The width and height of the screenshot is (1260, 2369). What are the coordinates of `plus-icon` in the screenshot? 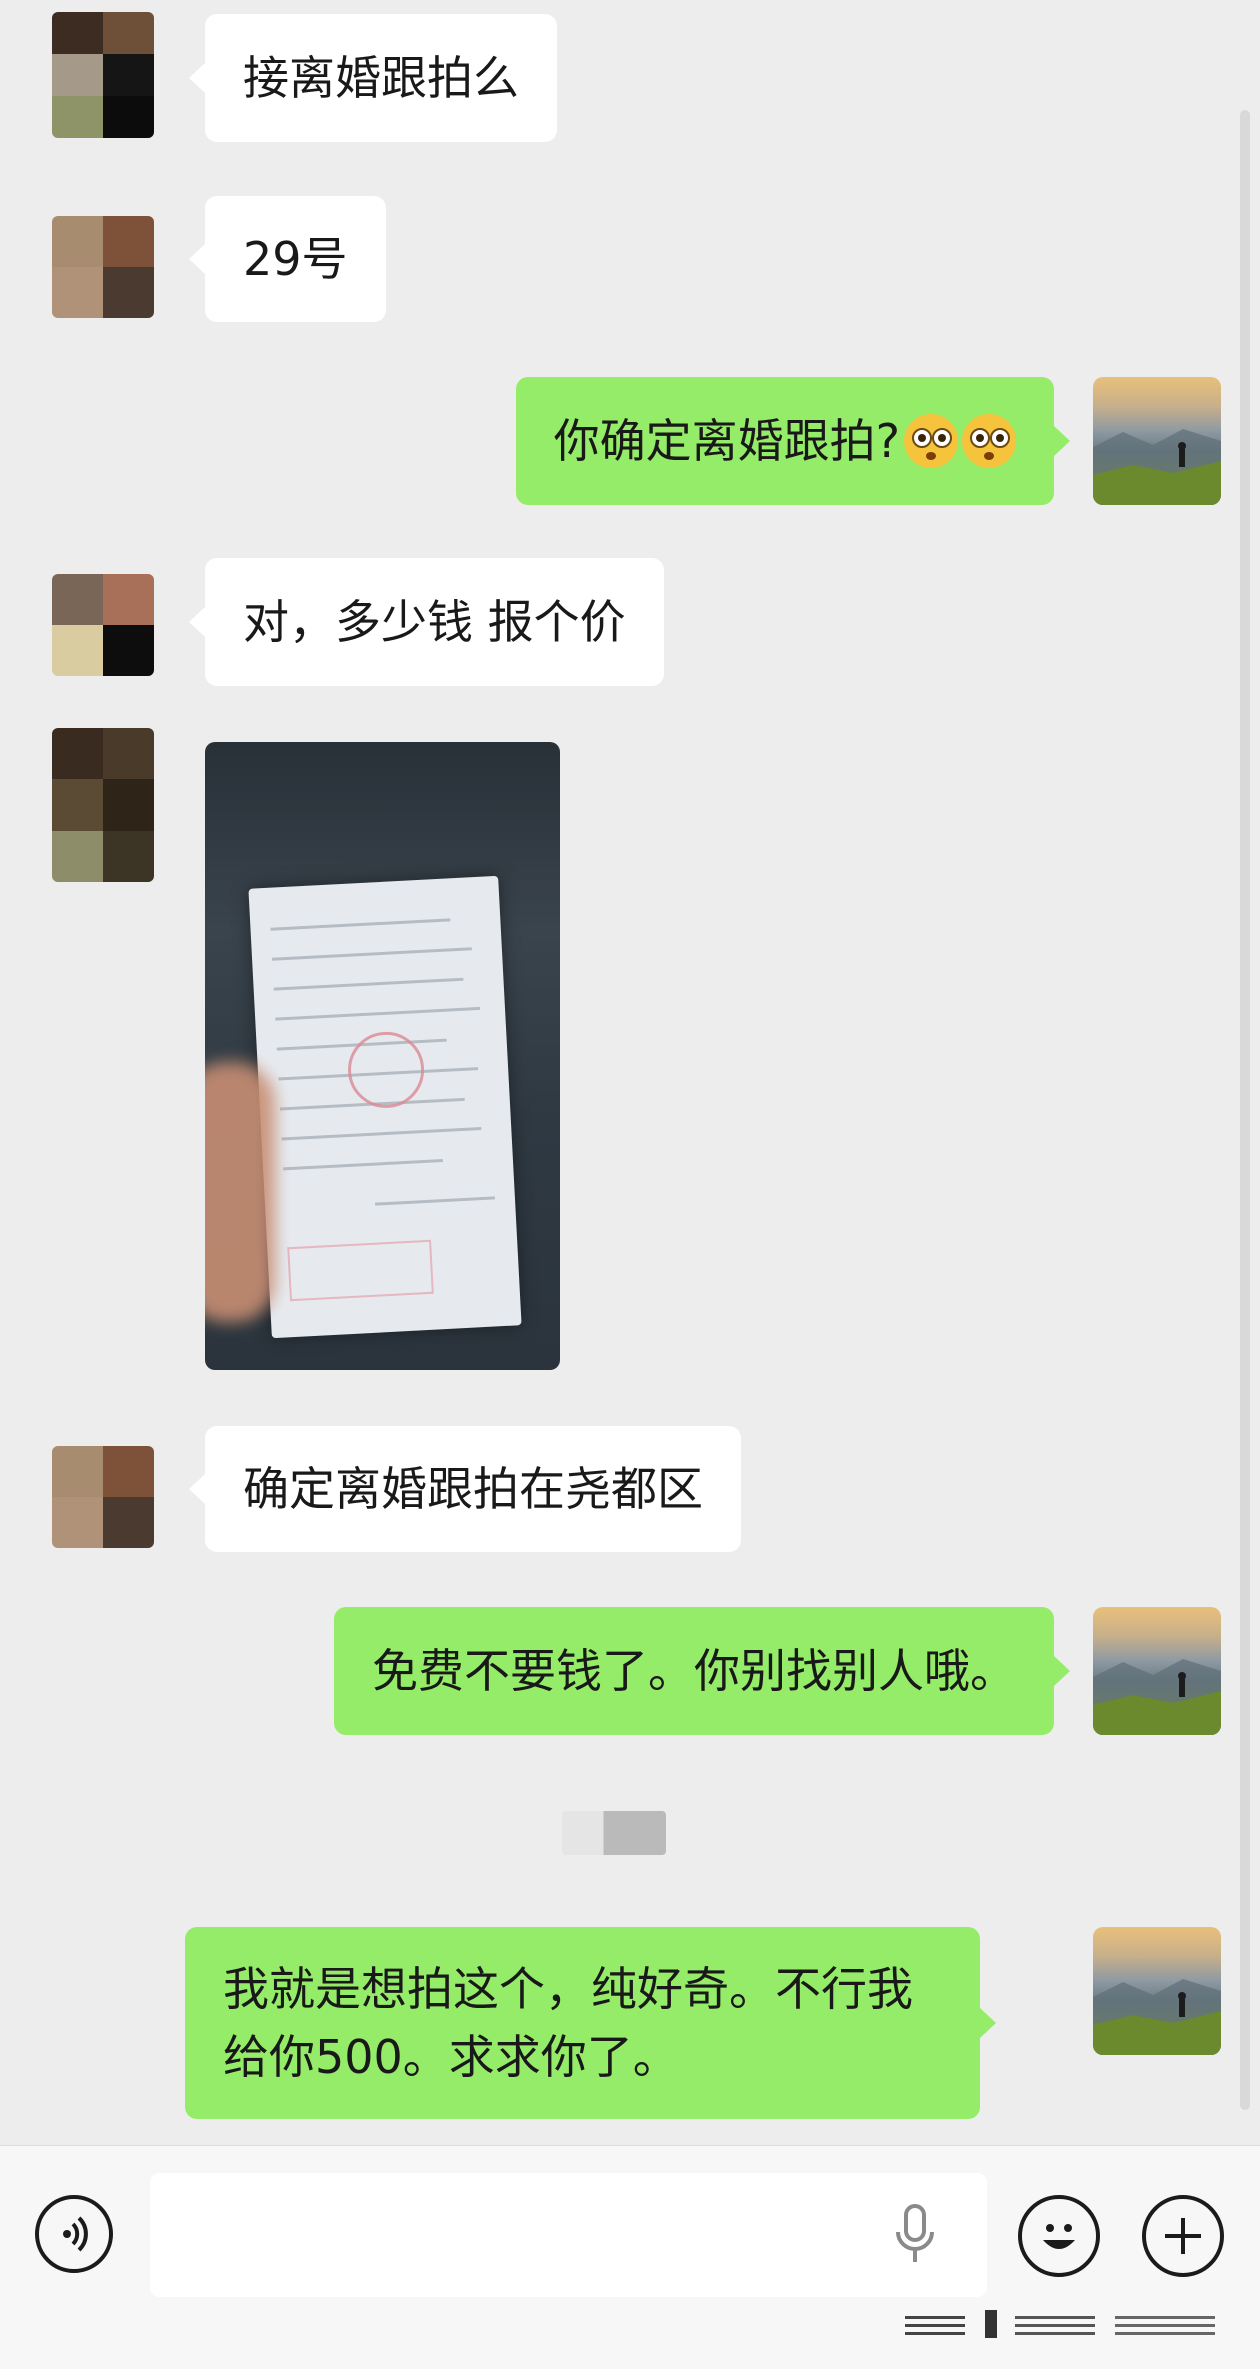 It's located at (1183, 2236).